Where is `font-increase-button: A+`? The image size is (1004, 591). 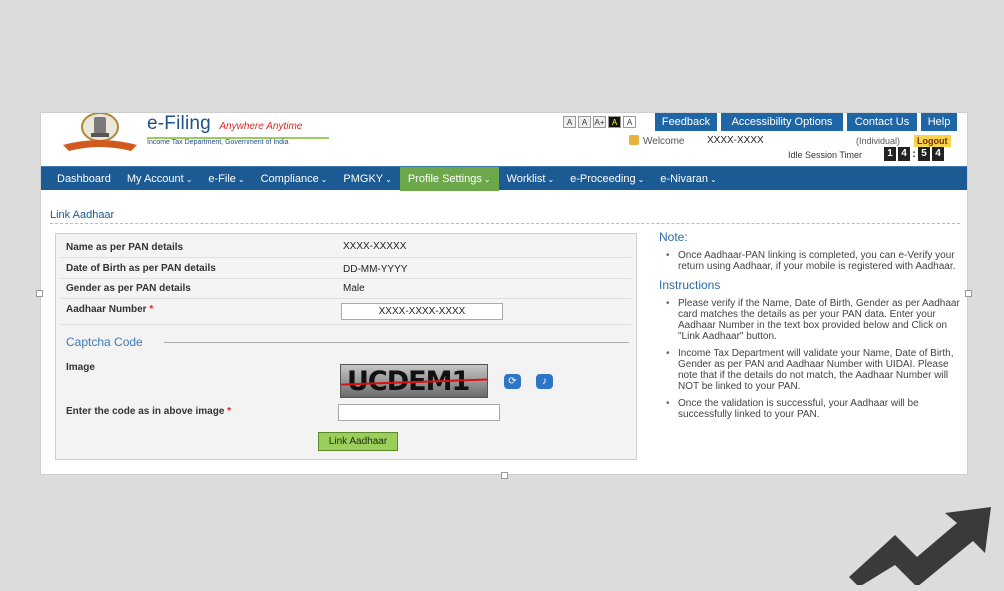 font-increase-button: A+ is located at coordinates (599, 122).